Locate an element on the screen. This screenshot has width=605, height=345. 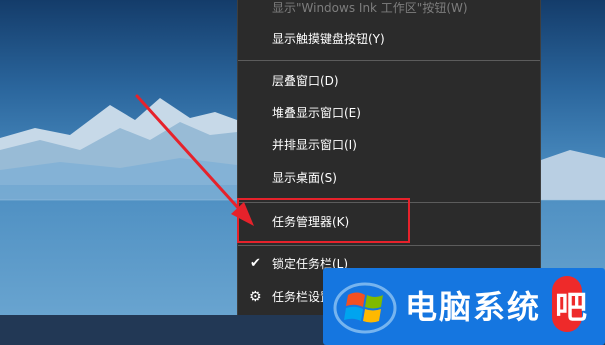
watermark-text: 电脑系统 is located at coordinates (473, 307).